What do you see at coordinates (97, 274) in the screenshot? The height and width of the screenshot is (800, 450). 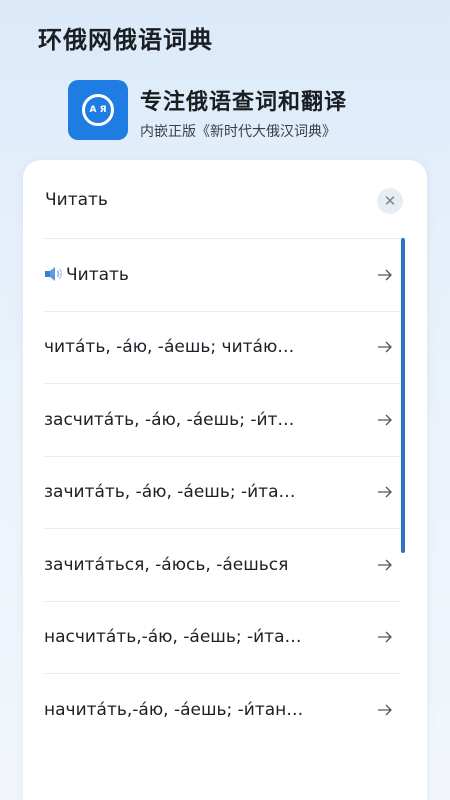 I see `result-text: Читать` at bounding box center [97, 274].